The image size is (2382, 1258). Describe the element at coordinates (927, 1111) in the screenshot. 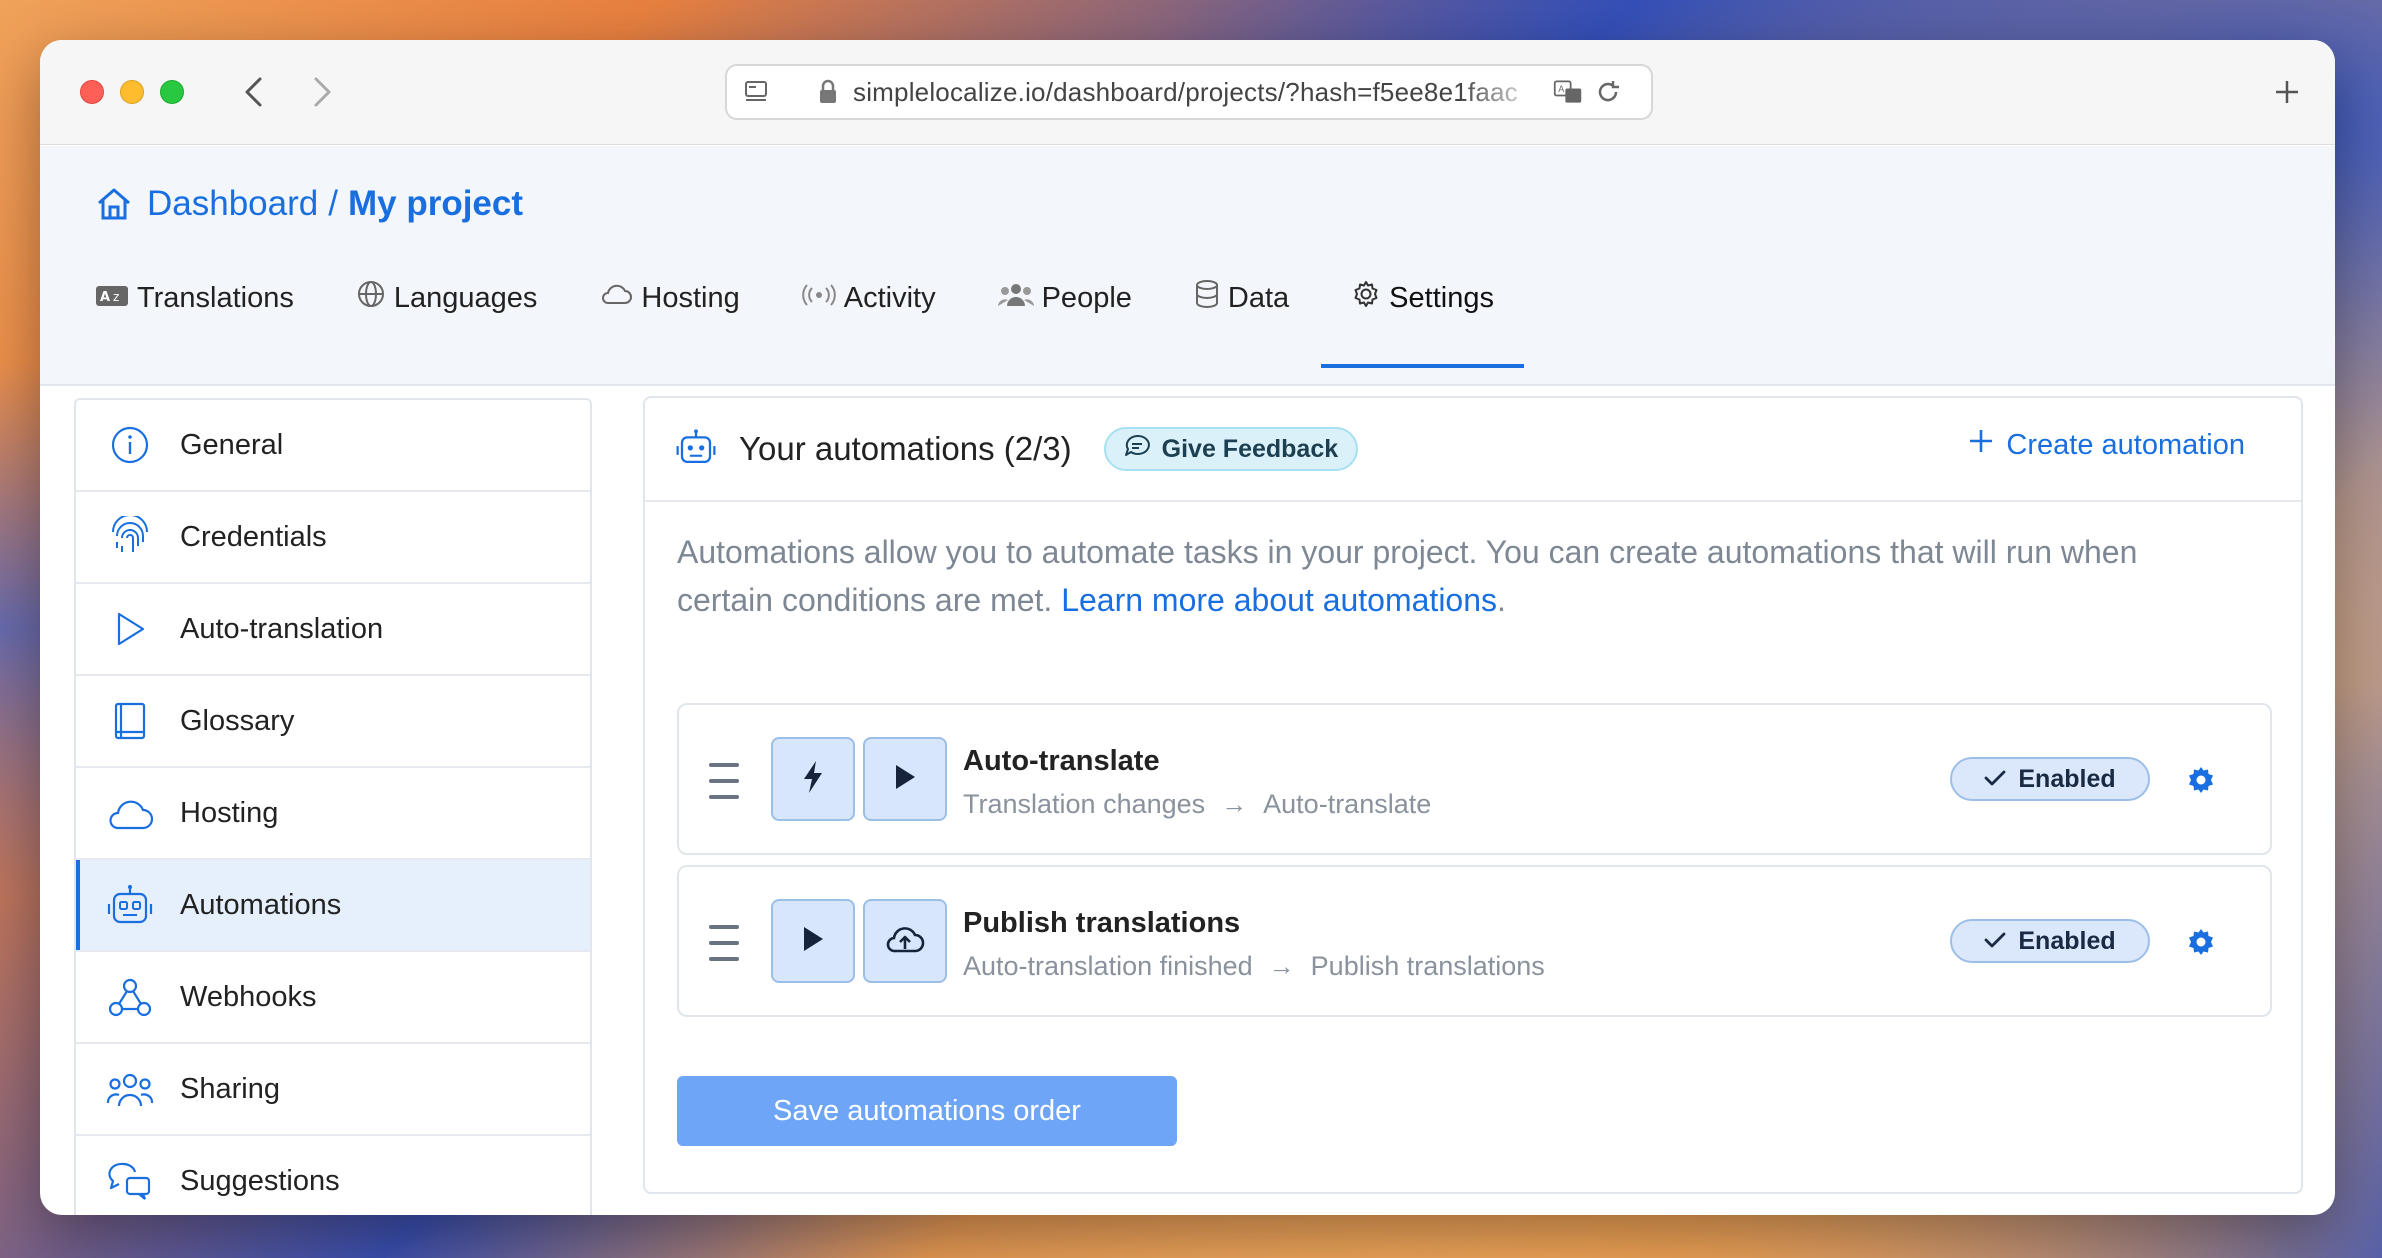

I see `save-automations-order-button: Save automations order` at that location.